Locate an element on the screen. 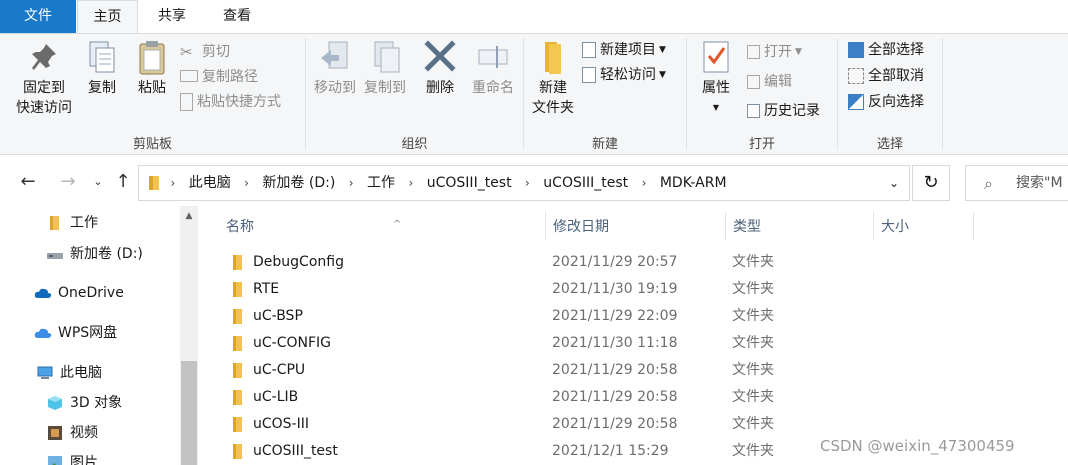  edit-button: 编辑 is located at coordinates (769, 82).